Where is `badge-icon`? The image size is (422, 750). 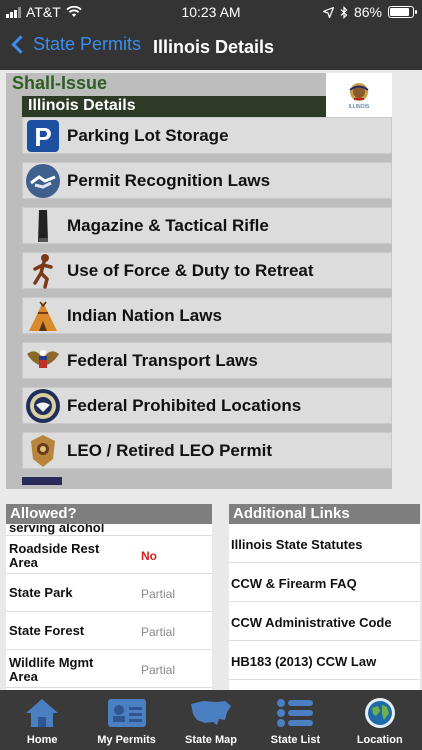
badge-icon is located at coordinates (43, 450).